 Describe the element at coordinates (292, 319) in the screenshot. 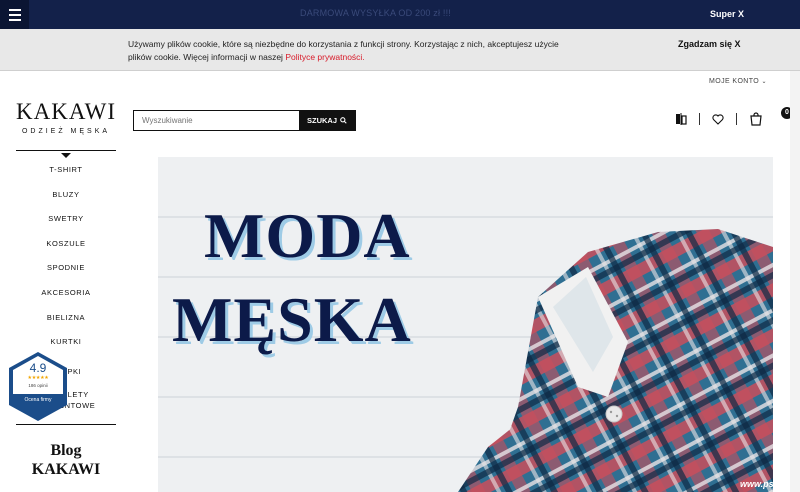

I see `hero-heading-line2: MĘSKA` at that location.